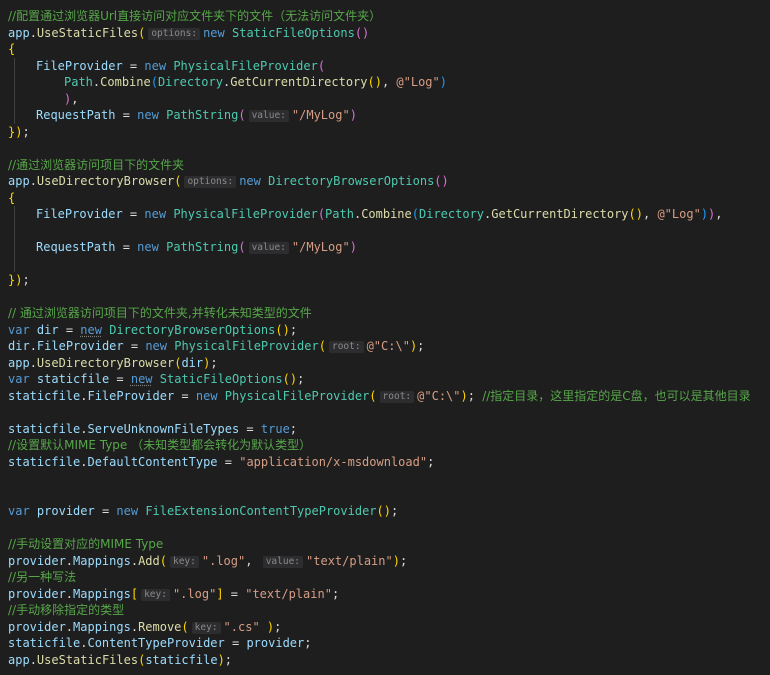 Image resolution: width=770 pixels, height=675 pixels. I want to click on code-comment: // 通过浏览器访问项目下的文件夹,并转化未知类型的文件, so click(160, 313).